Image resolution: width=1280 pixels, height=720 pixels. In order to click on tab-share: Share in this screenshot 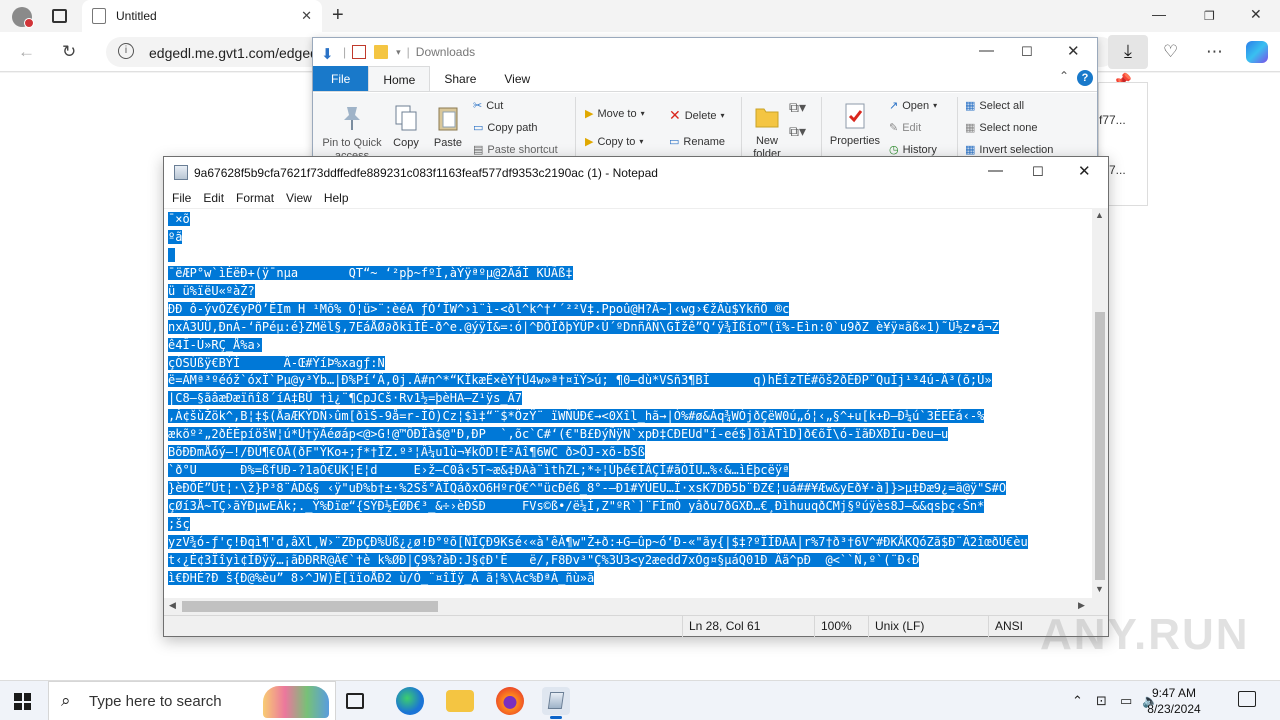, I will do `click(460, 78)`.